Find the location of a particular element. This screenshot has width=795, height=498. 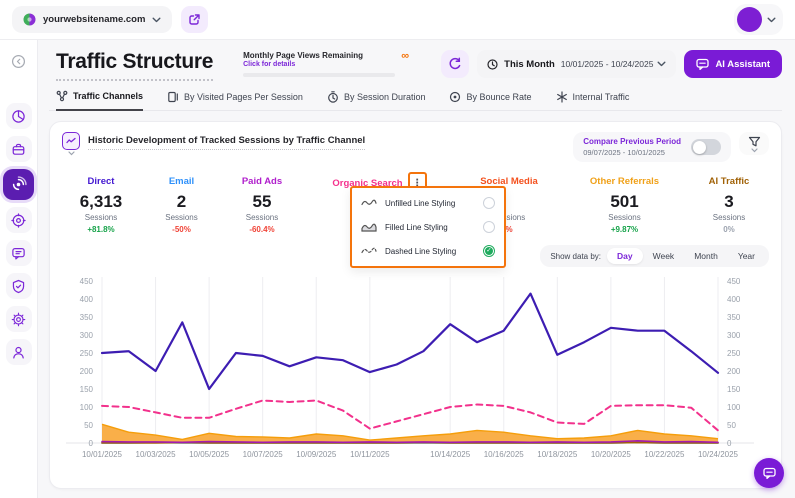

sidebar-item-profile is located at coordinates (18, 352).